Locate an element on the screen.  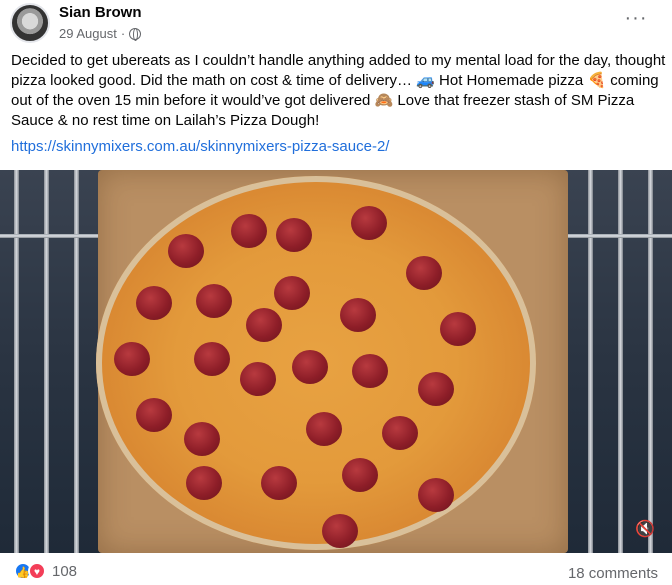
comments-count: 18 comments is located at coordinates (613, 573).